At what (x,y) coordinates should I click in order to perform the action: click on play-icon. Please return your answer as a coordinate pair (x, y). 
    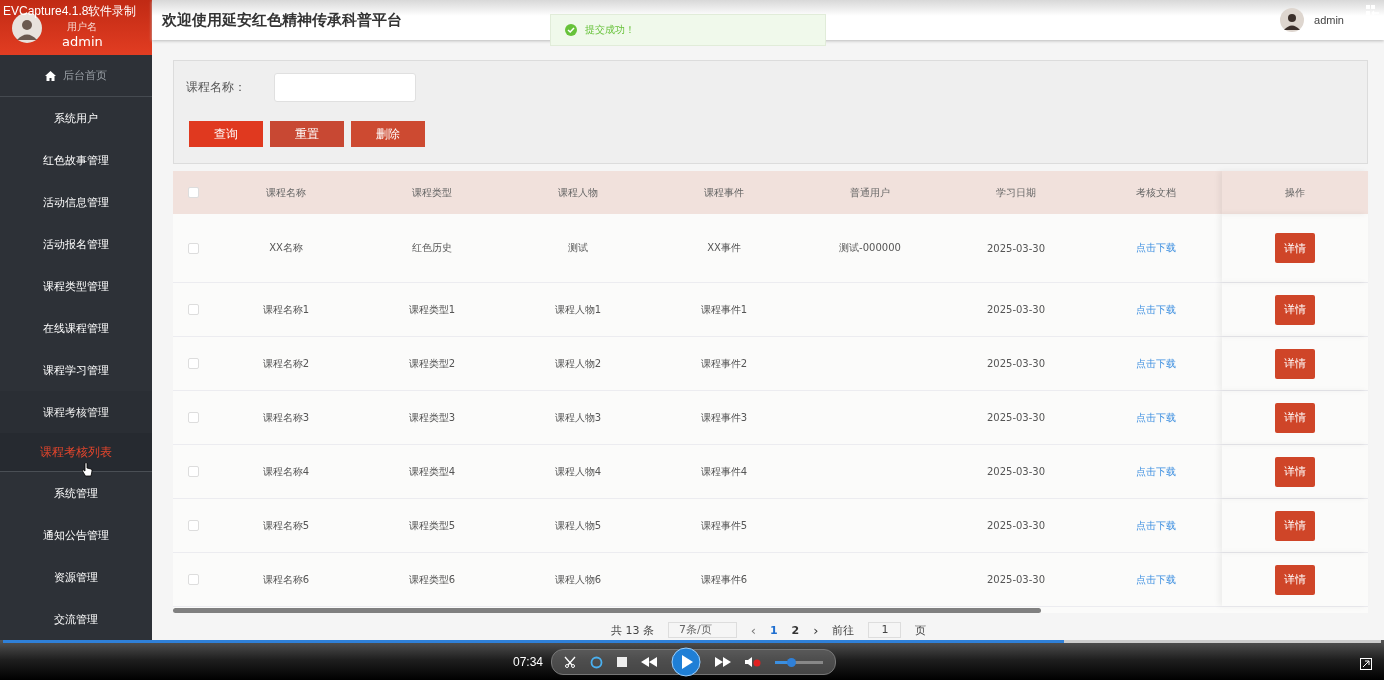
    Looking at the image, I should click on (686, 662).